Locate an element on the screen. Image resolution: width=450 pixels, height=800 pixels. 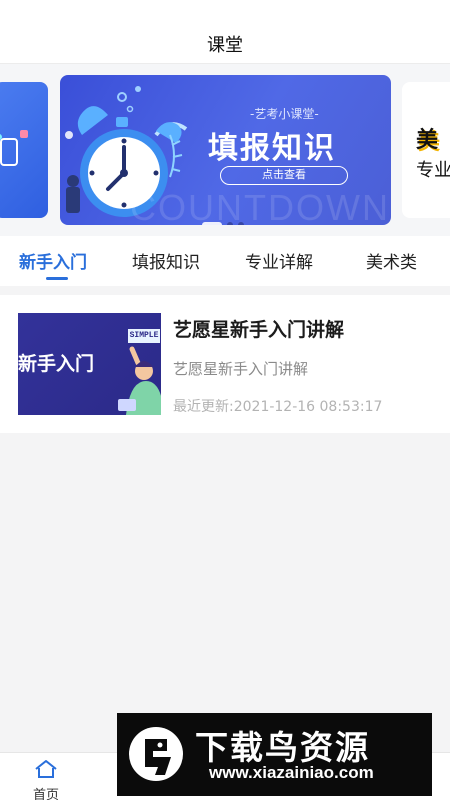
banner-cta-button: 点击查看 is located at coordinates (284, 175).